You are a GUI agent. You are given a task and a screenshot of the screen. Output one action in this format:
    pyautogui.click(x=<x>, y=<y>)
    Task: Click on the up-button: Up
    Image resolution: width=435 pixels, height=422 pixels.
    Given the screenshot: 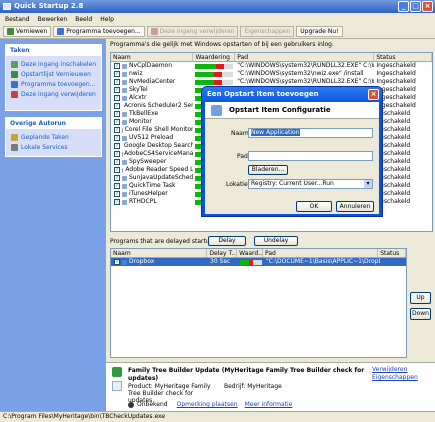 What is the action you would take?
    pyautogui.click(x=420, y=298)
    